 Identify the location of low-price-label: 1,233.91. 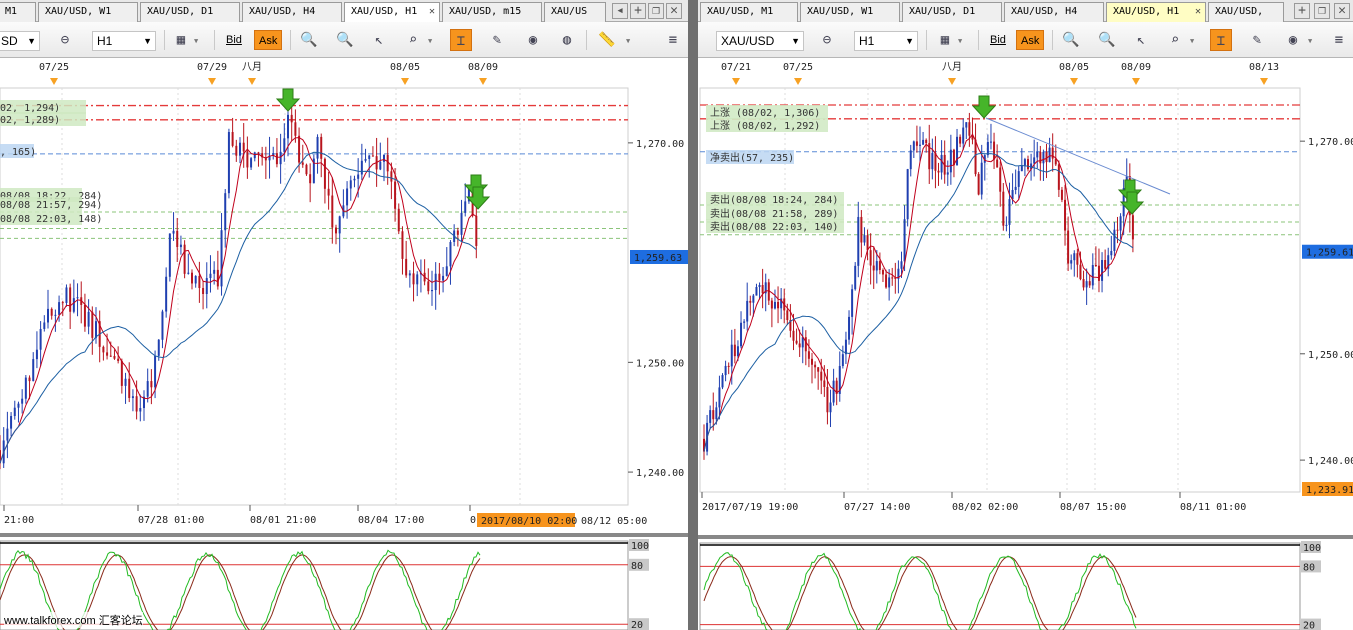
(1329, 490).